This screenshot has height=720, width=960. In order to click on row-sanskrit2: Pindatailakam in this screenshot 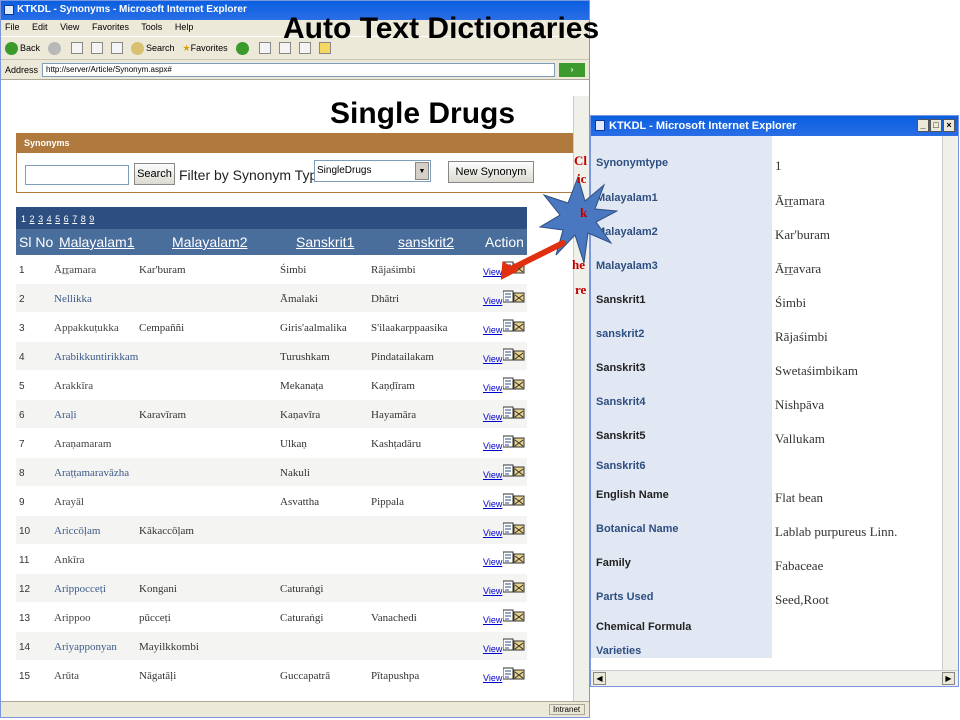, I will do `click(402, 357)`.